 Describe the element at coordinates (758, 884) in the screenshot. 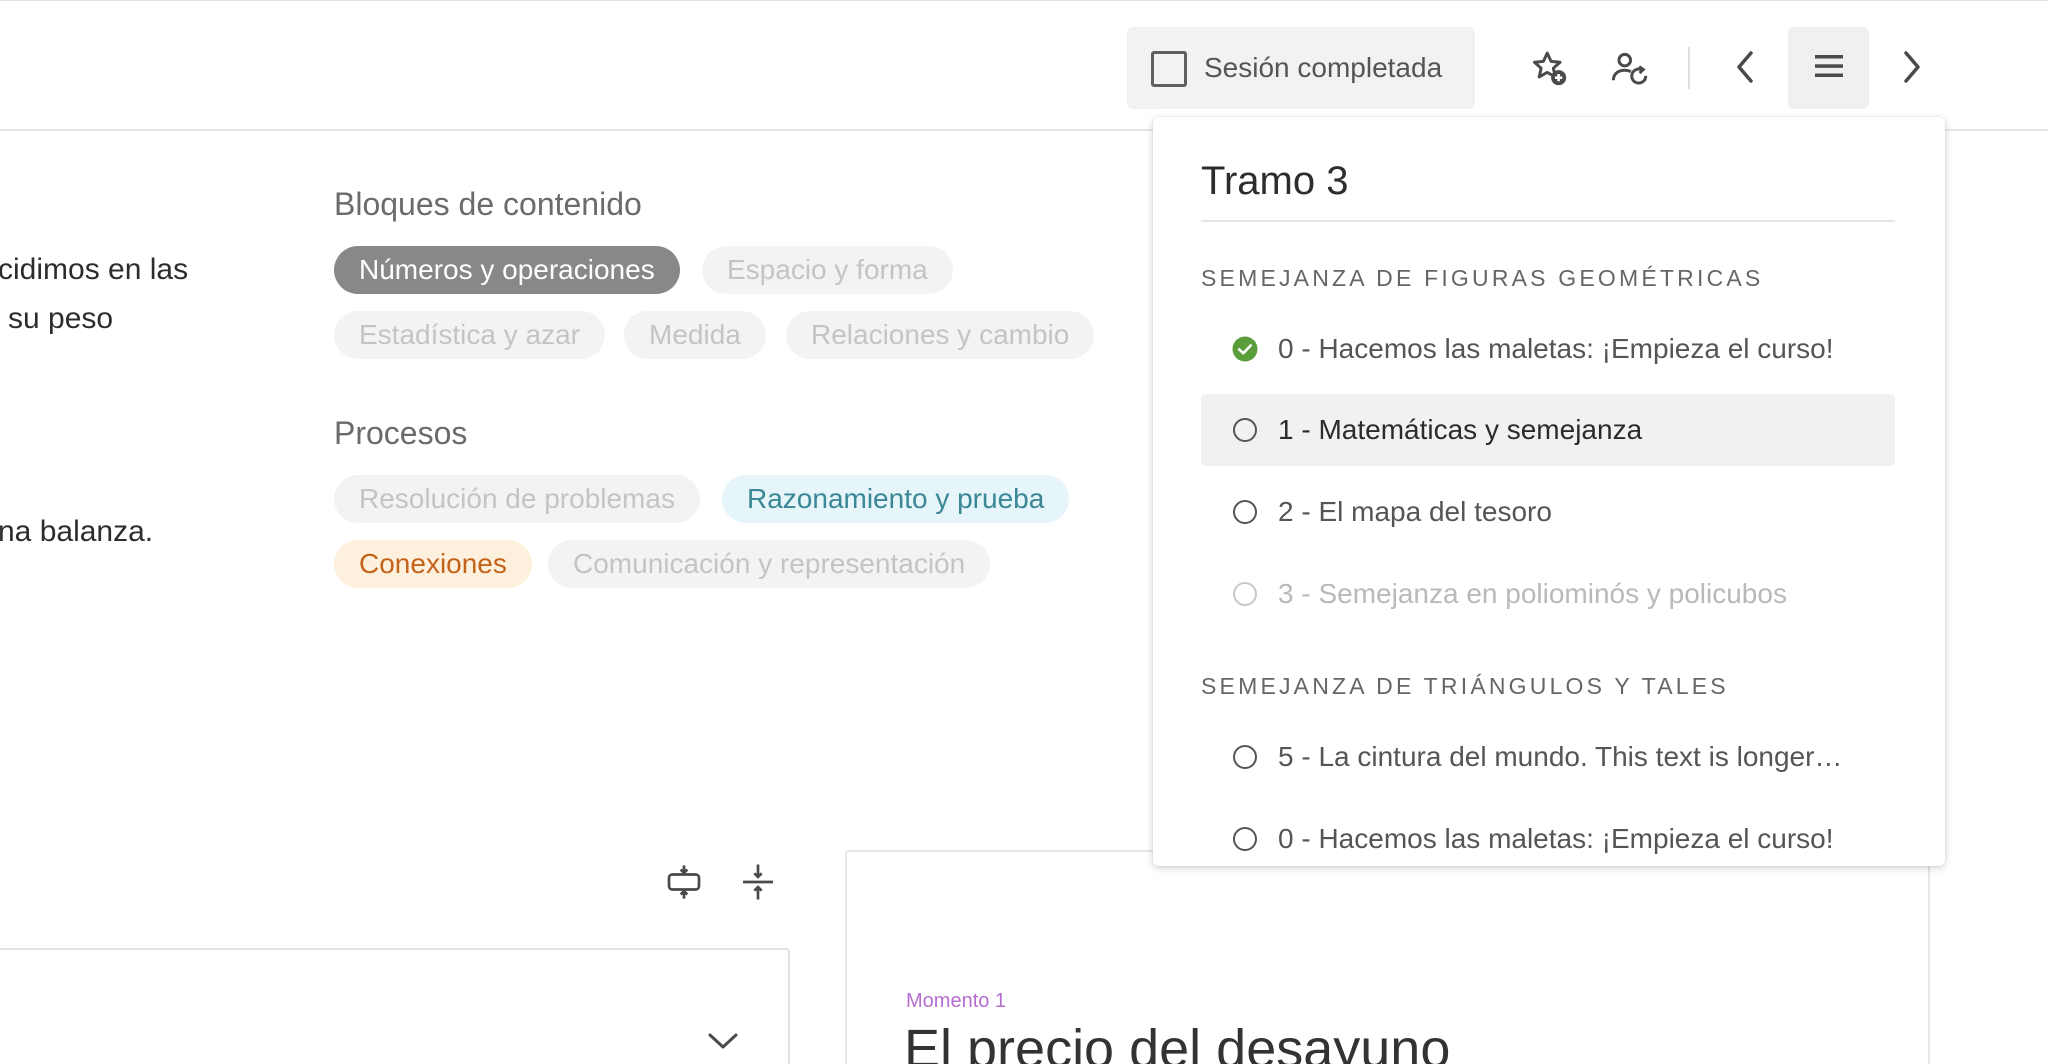

I see `collapse-icon` at that location.